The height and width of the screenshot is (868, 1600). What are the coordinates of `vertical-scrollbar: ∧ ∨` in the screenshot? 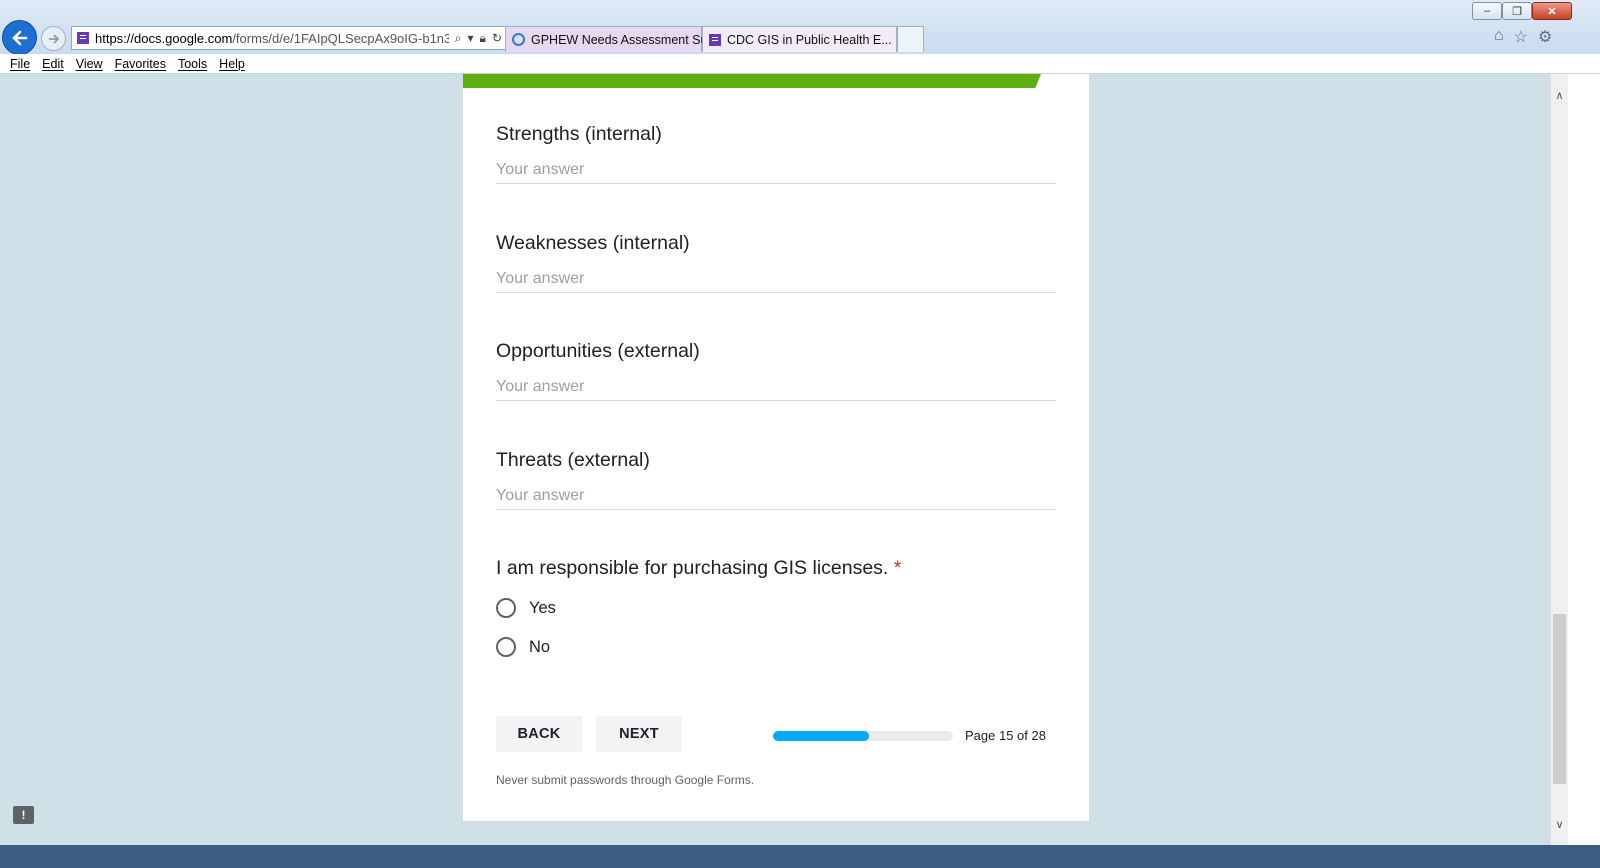 It's located at (1559, 459).